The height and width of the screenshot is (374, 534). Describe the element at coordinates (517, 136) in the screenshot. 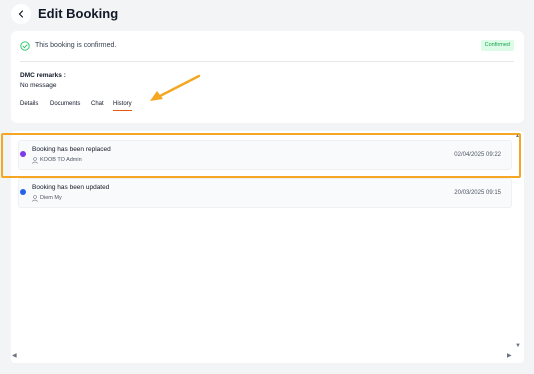

I see `scroll-up-icon: ▲` at that location.